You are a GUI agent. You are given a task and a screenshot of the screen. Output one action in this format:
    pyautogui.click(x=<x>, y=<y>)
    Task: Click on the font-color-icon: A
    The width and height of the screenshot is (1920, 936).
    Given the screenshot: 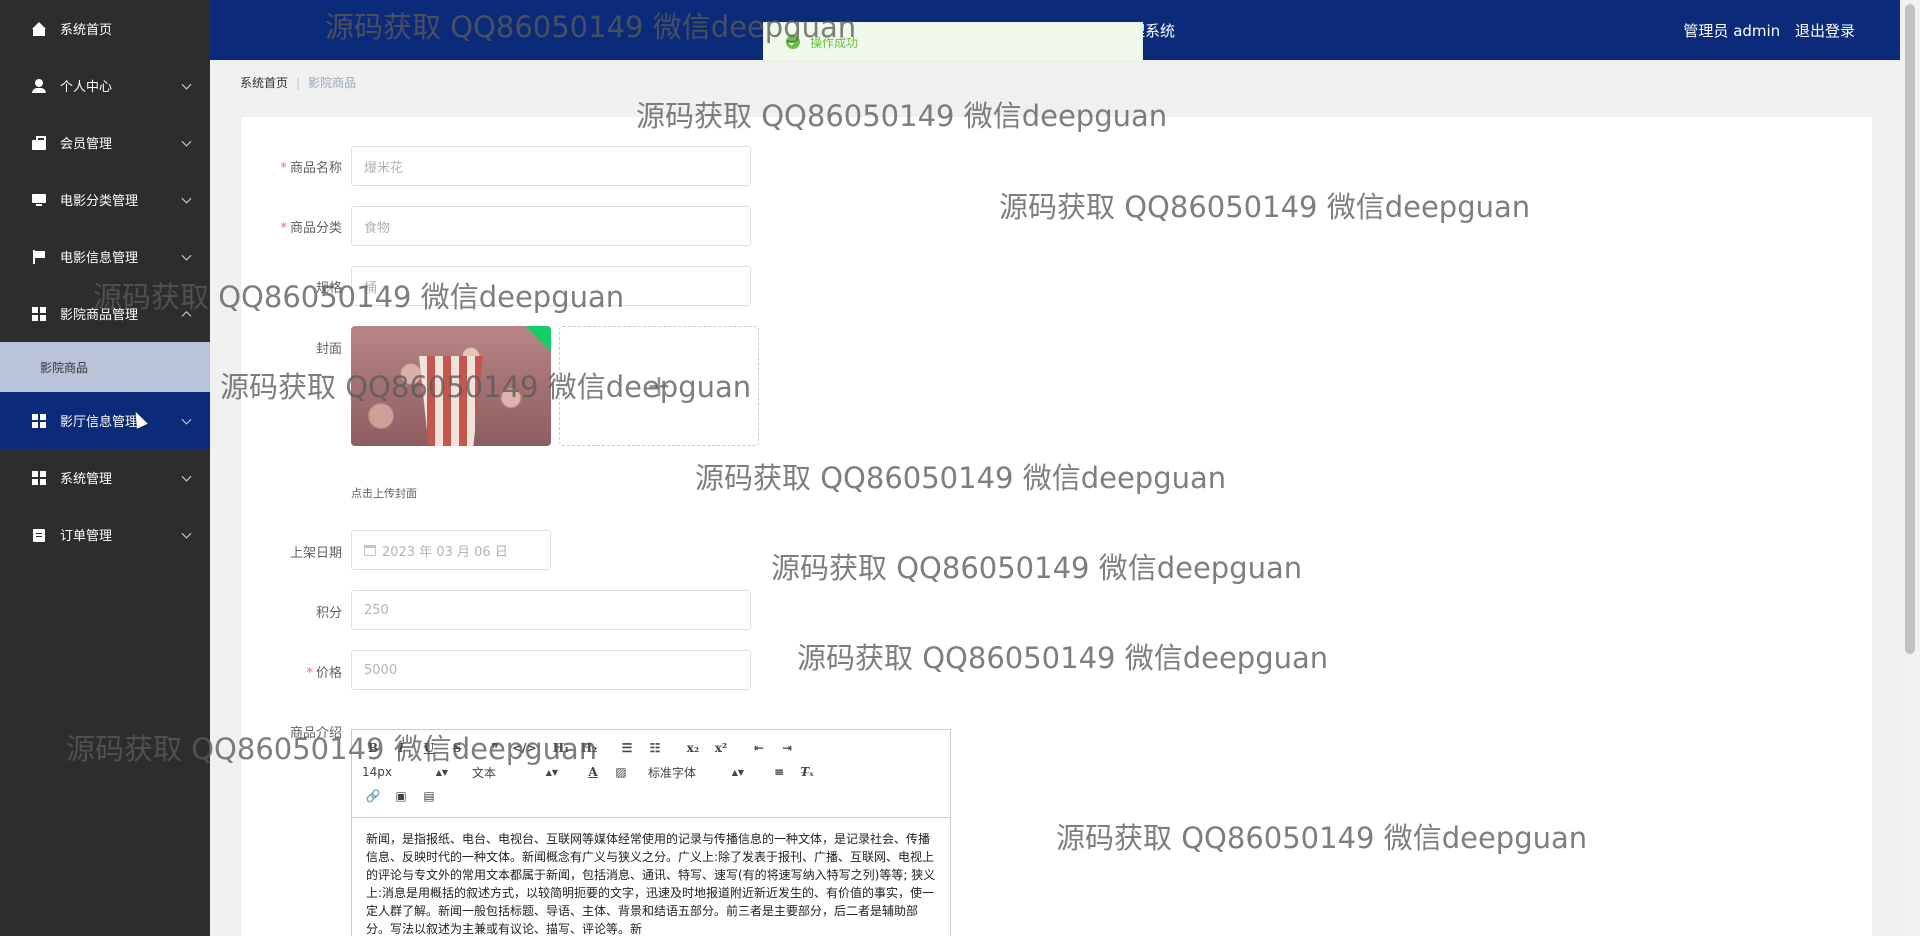 What is the action you would take?
    pyautogui.click(x=593, y=772)
    